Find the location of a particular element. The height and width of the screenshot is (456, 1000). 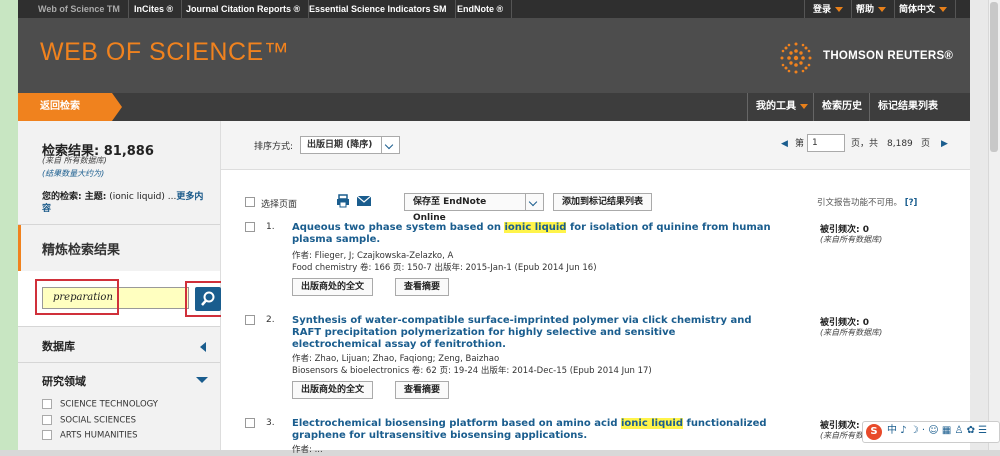

my-tools-menu: 我的工具 is located at coordinates (781, 107).